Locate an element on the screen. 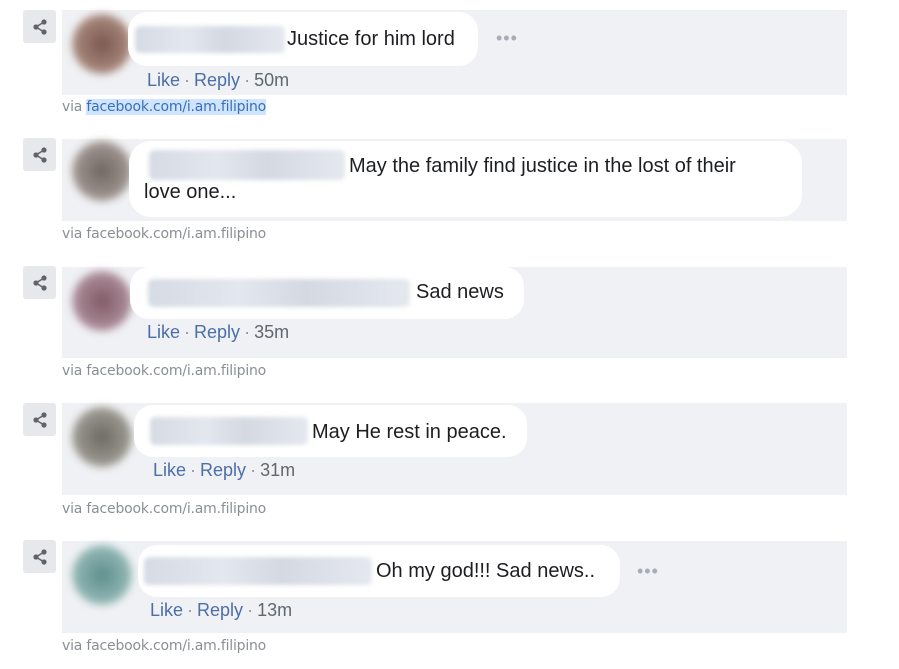  comment-card: Justice for him lord ••• Like · Reply · 50m is located at coordinates (454, 52).